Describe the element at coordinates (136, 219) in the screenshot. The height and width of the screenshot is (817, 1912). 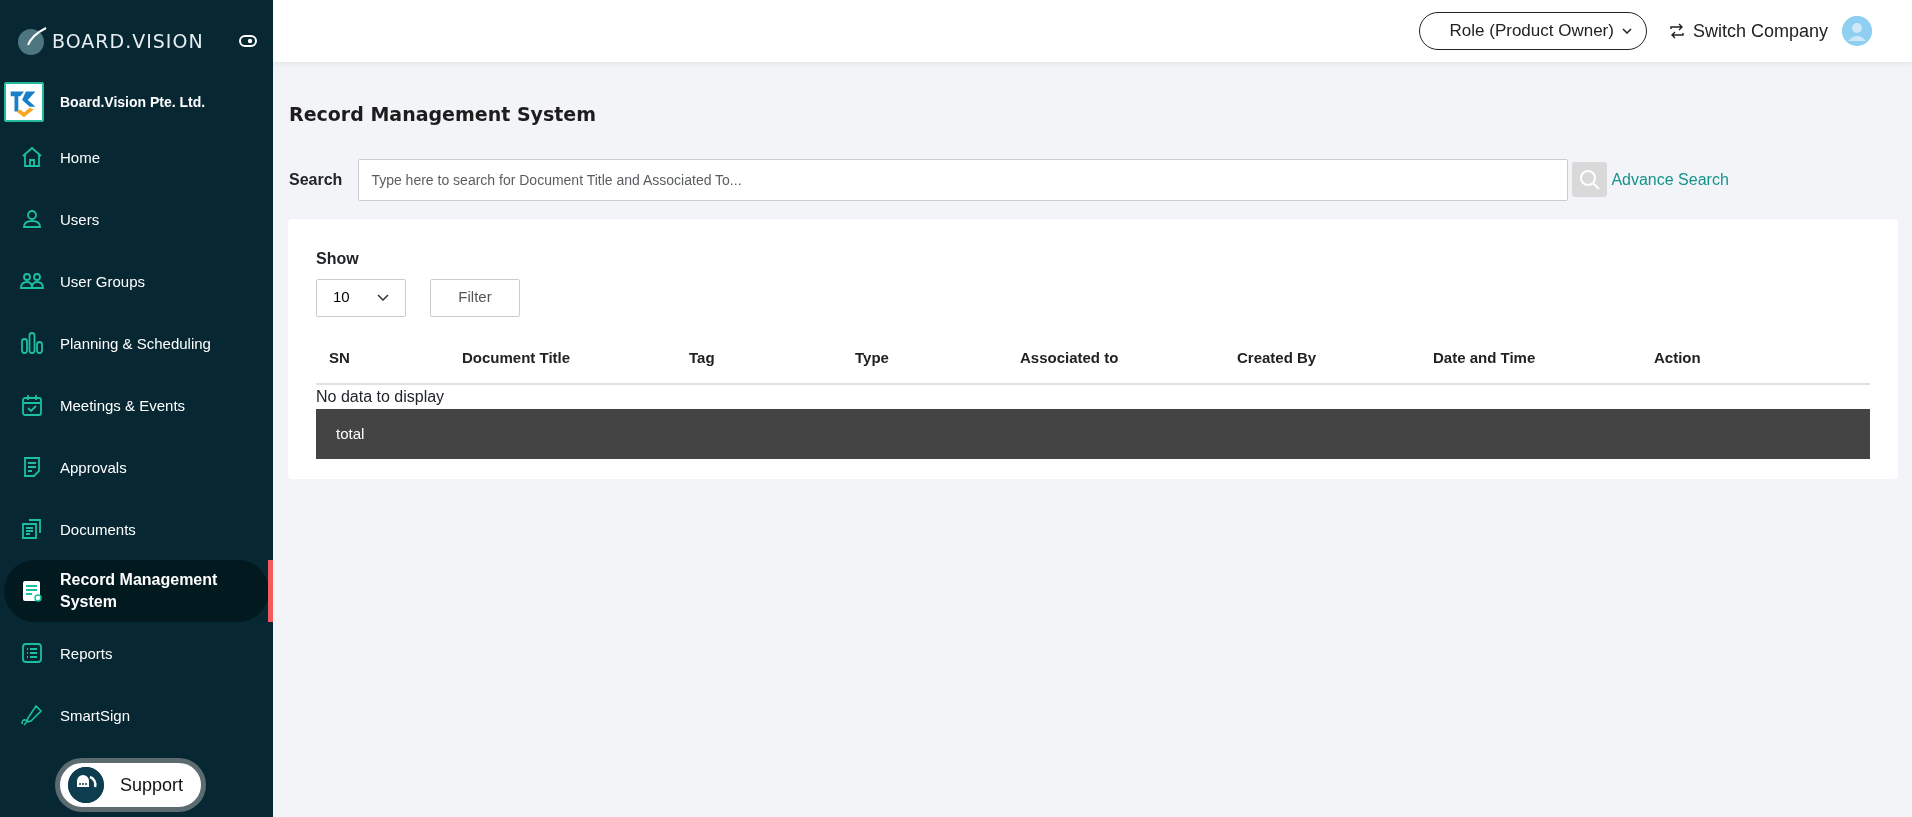
I see `sidebar-item: Users` at that location.